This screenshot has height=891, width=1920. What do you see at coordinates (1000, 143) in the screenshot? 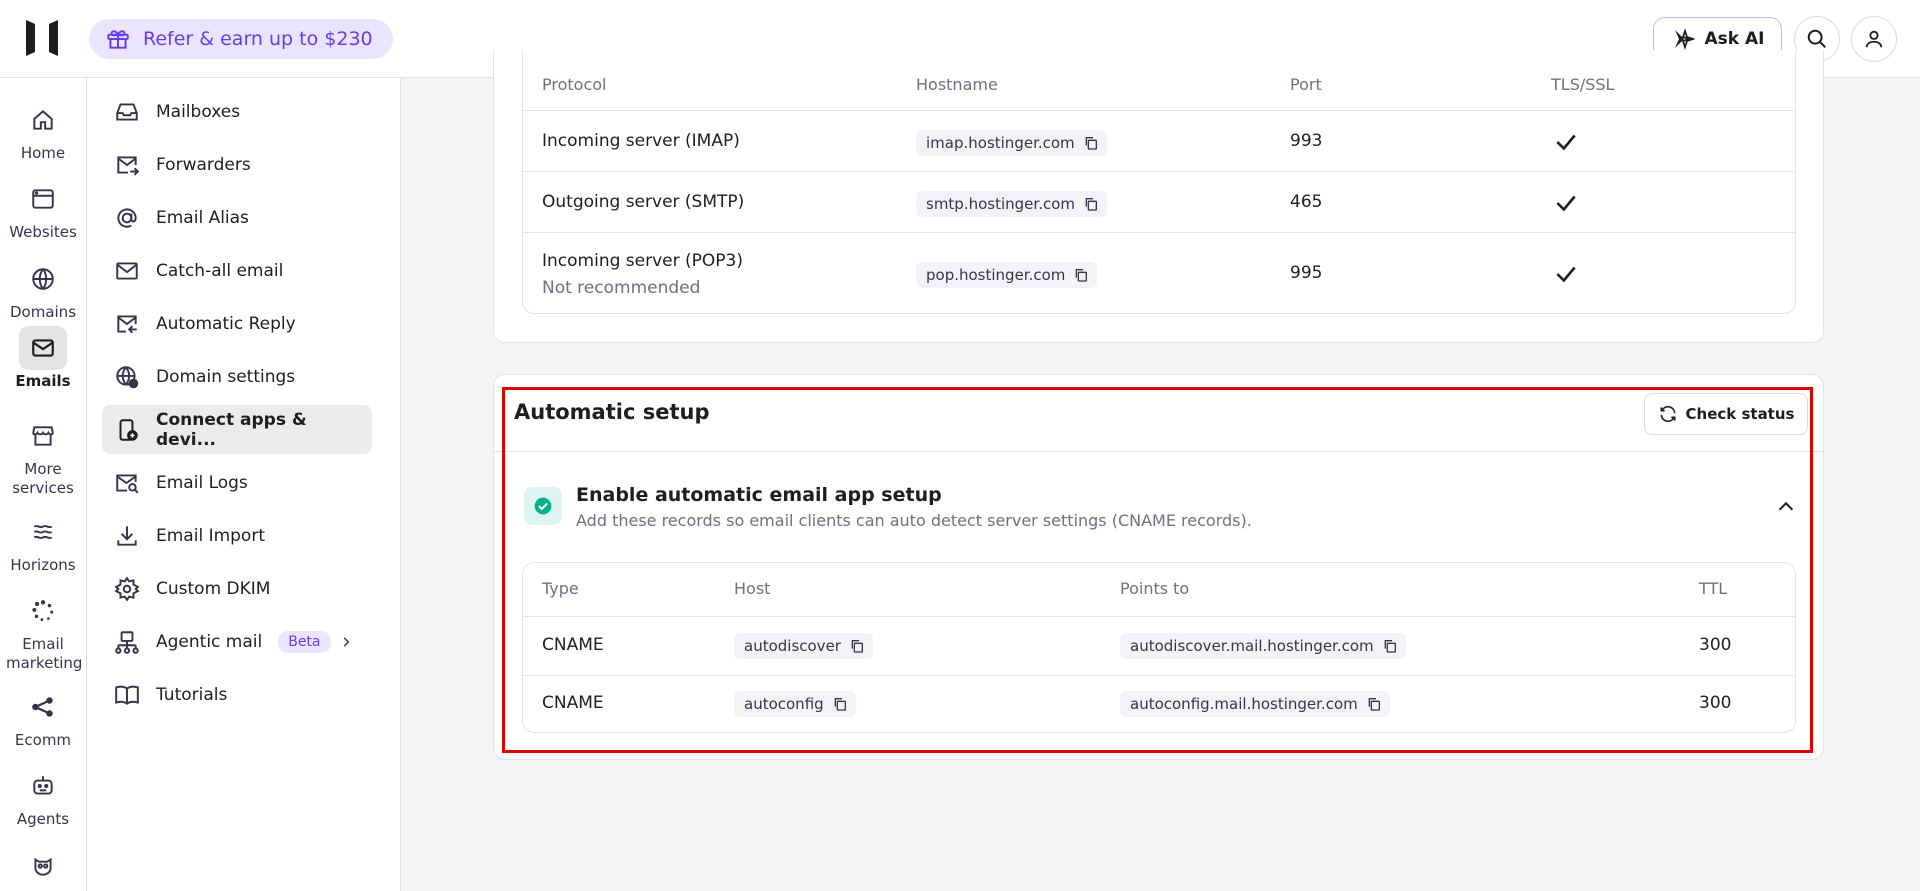
I see `hostname-value: imap.hostinger.com` at bounding box center [1000, 143].